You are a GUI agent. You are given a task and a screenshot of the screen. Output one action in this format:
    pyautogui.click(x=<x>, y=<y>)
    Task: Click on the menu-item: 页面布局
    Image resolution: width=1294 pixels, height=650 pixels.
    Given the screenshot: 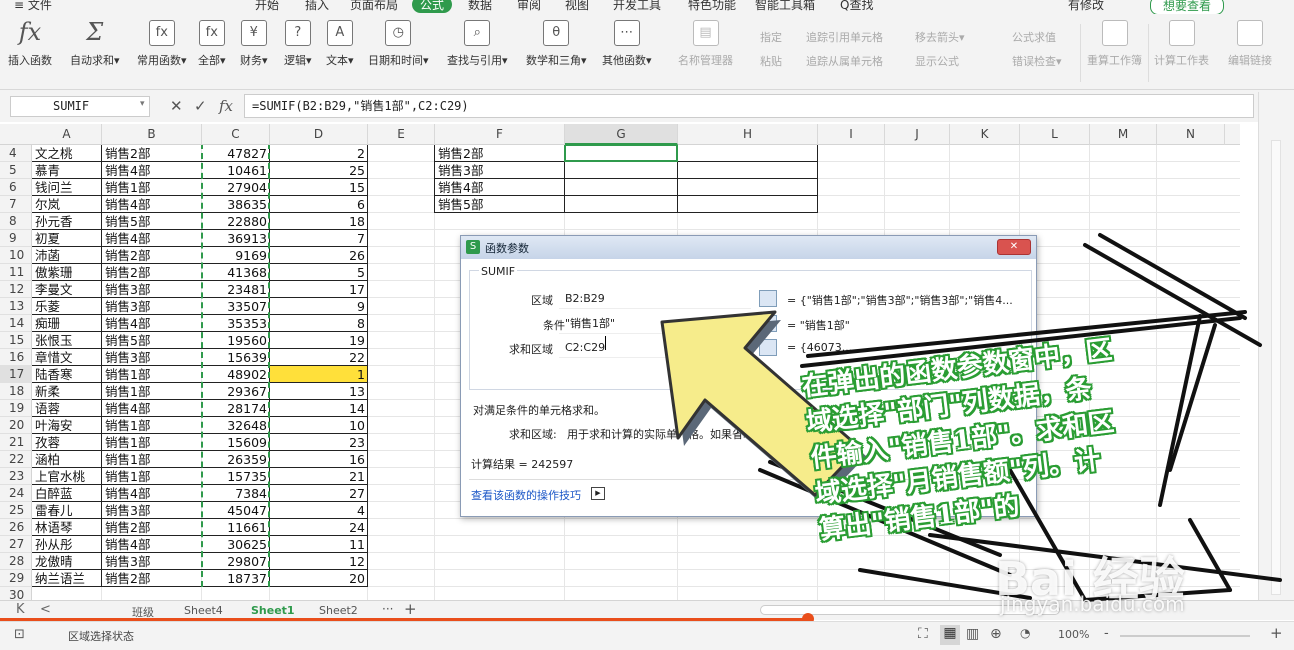 What is the action you would take?
    pyautogui.click(x=374, y=6)
    